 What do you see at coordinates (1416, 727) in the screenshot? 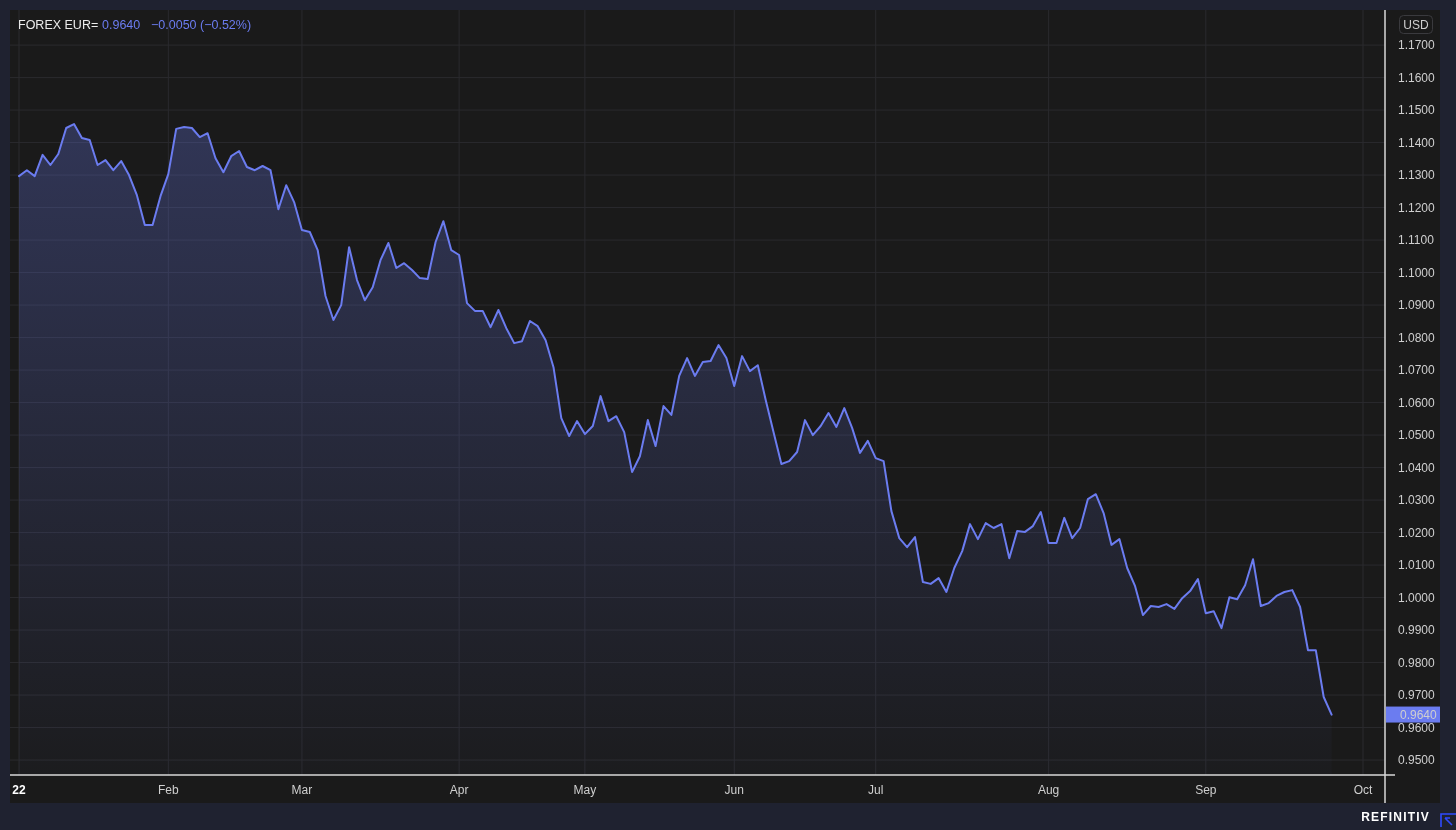
I see `y-axis-label: 0.9600` at bounding box center [1416, 727].